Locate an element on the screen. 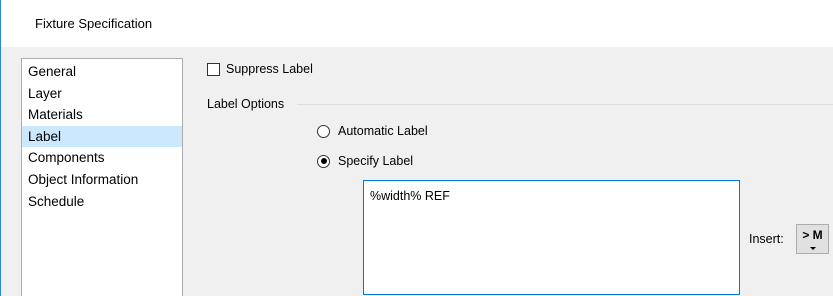  category-item-schedule: Schedule is located at coordinates (102, 202).